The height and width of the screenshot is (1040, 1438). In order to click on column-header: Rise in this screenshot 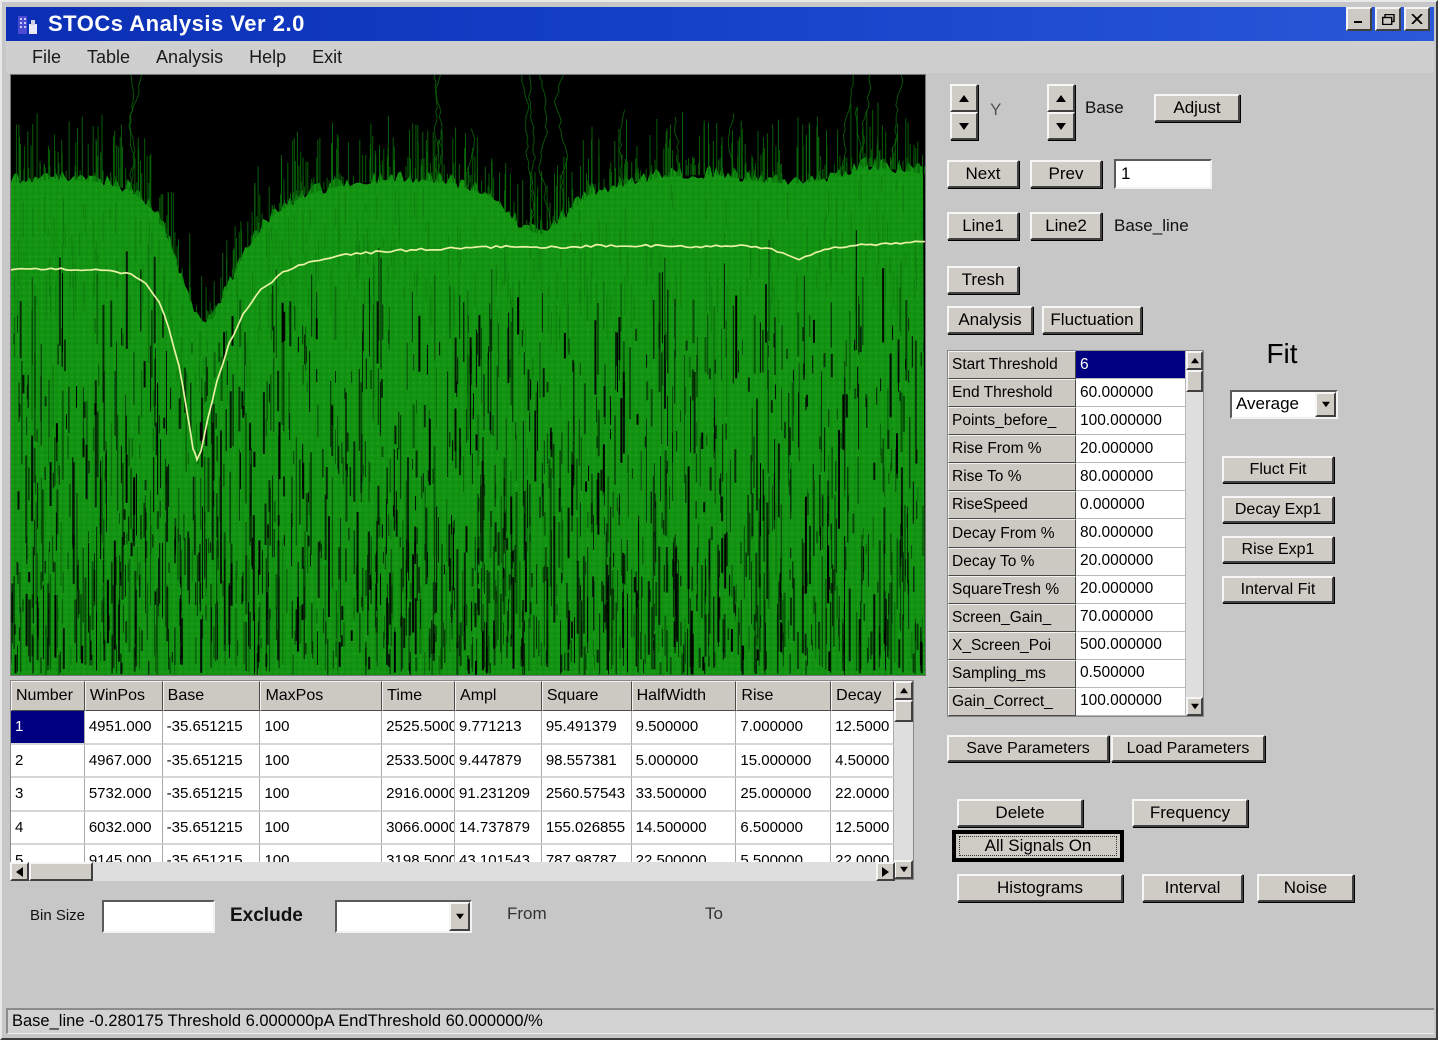, I will do `click(784, 696)`.